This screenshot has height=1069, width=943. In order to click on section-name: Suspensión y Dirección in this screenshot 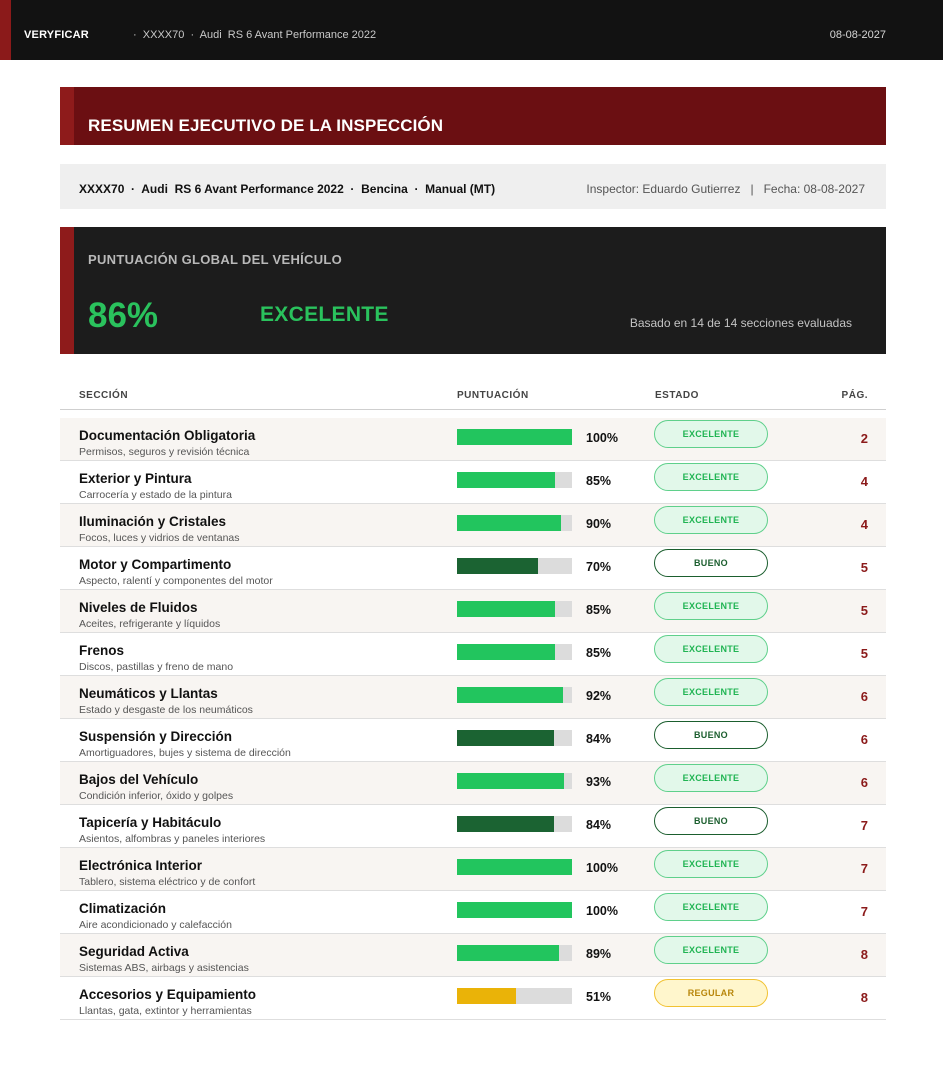, I will do `click(156, 736)`.